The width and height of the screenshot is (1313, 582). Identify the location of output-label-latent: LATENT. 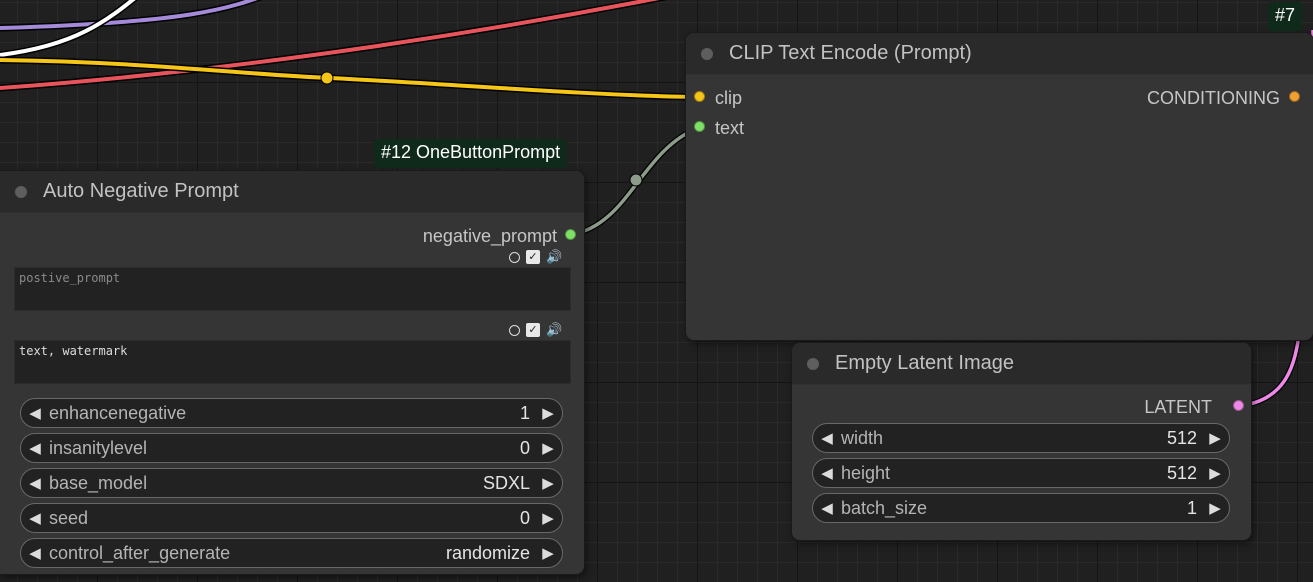
(1178, 407).